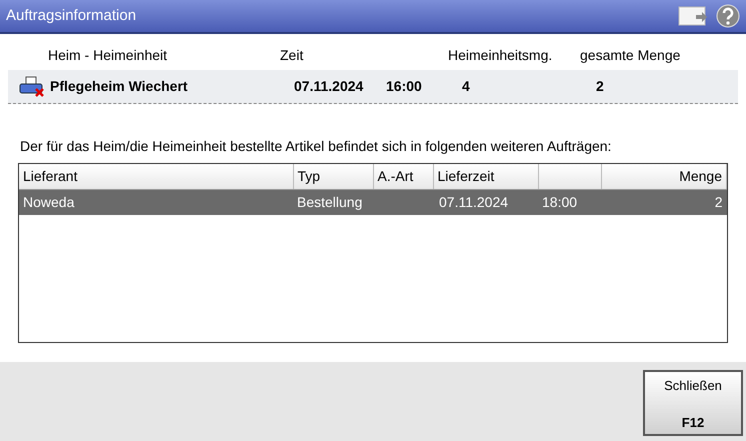  What do you see at coordinates (663, 202) in the screenshot?
I see `table-cell: 2` at bounding box center [663, 202].